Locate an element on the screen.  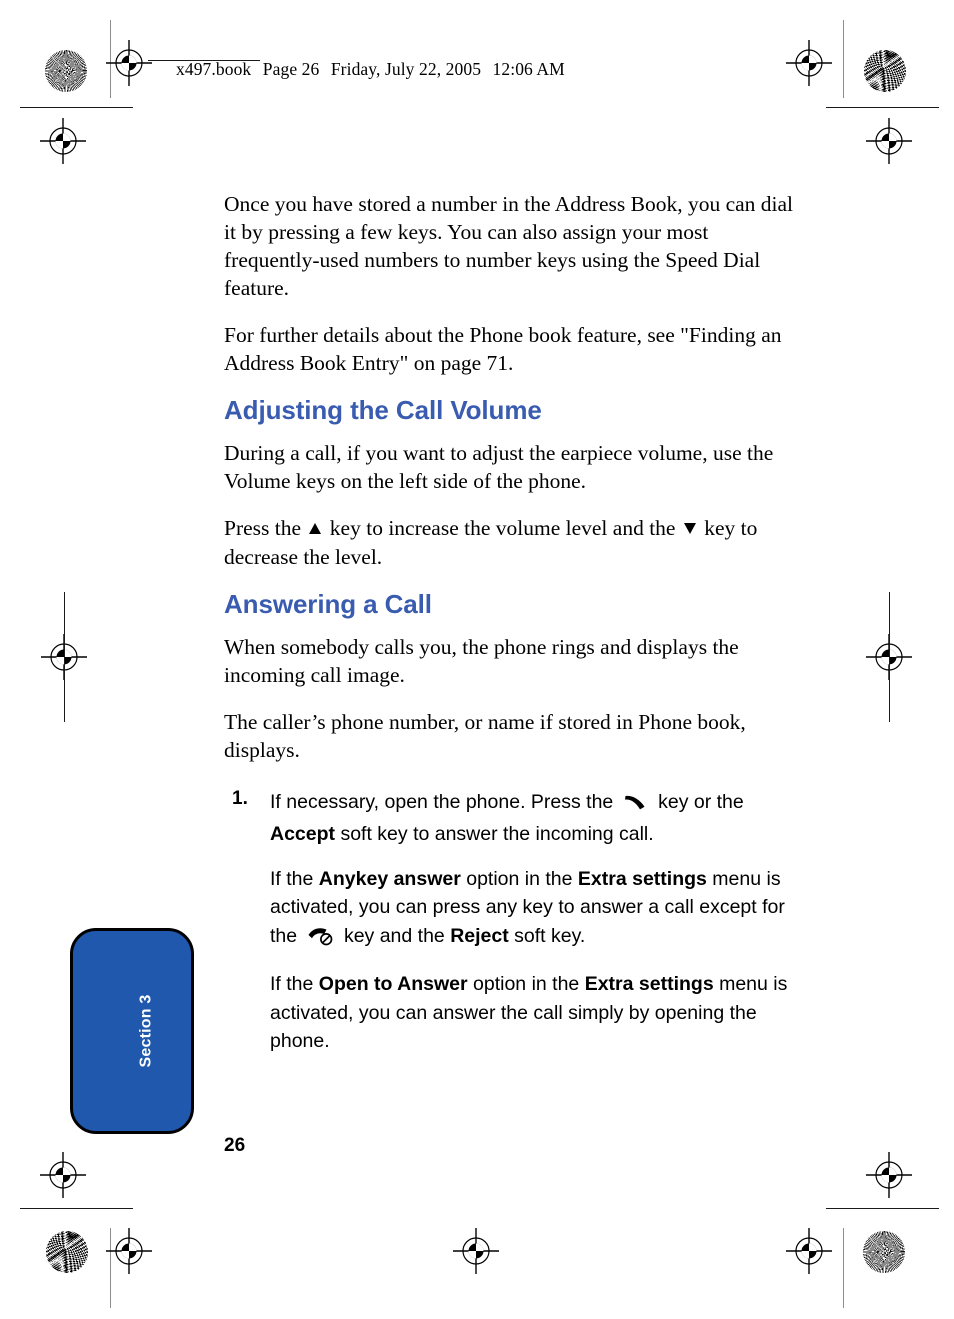
reject-soft-key-label: Reject is located at coordinates (479, 935).